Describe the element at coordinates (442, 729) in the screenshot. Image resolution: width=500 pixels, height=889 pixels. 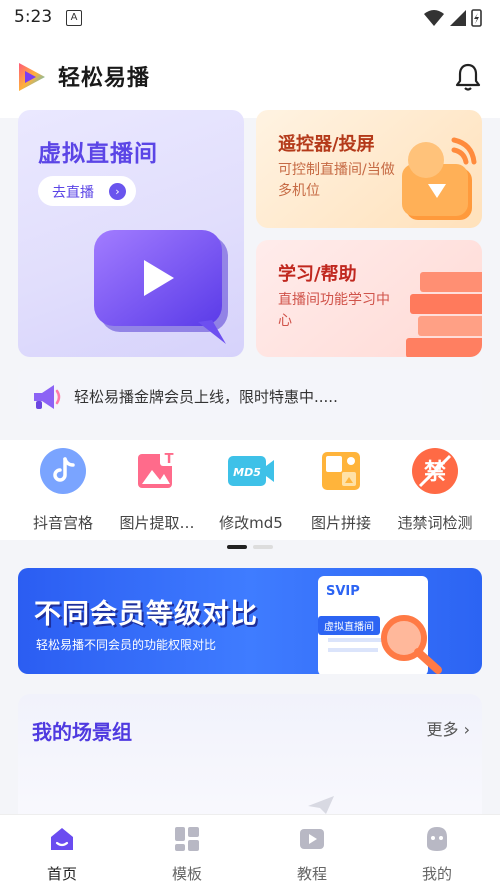
I see `more-label: 更多` at that location.